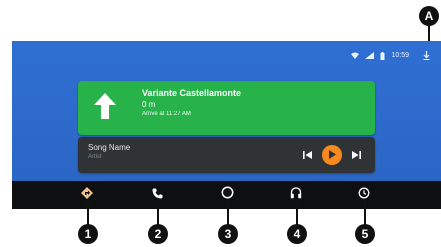 Image resolution: width=441 pixels, height=247 pixels. What do you see at coordinates (429, 16) in the screenshot?
I see `callout-a: A` at bounding box center [429, 16].